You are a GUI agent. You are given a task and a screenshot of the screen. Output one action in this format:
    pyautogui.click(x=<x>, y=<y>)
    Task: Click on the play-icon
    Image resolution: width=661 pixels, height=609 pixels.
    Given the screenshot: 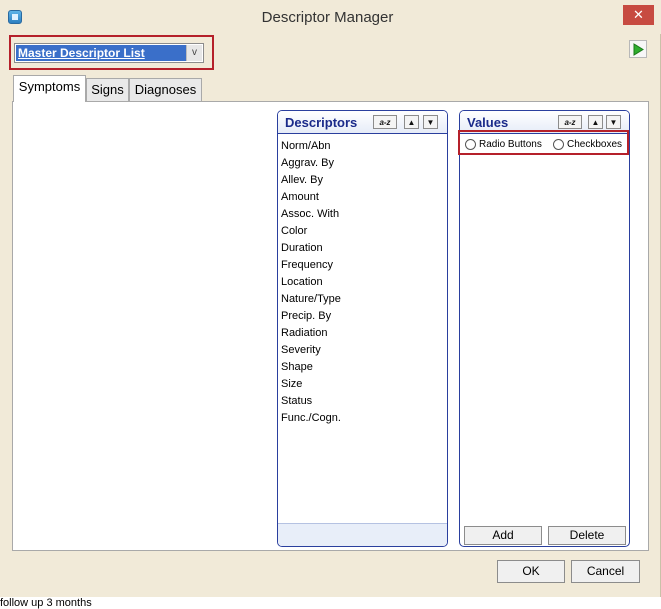 What is the action you would take?
    pyautogui.click(x=638, y=49)
    